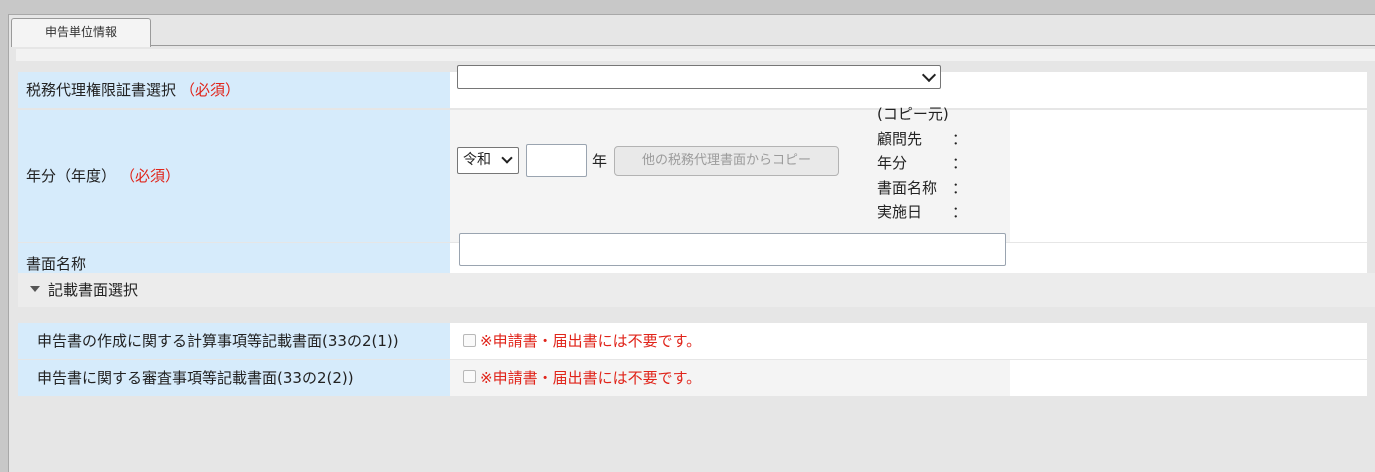 This screenshot has height=472, width=1375. I want to click on year-label: 年分（年度） （必須）, so click(234, 176).